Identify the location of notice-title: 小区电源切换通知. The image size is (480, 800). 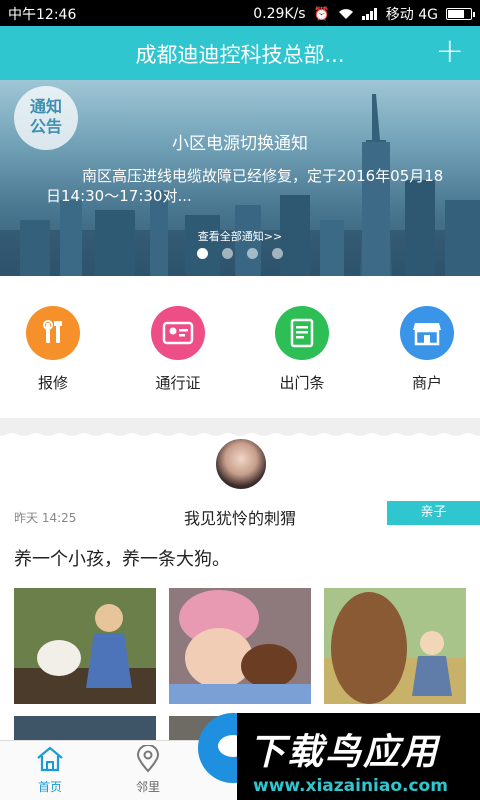
(240, 144).